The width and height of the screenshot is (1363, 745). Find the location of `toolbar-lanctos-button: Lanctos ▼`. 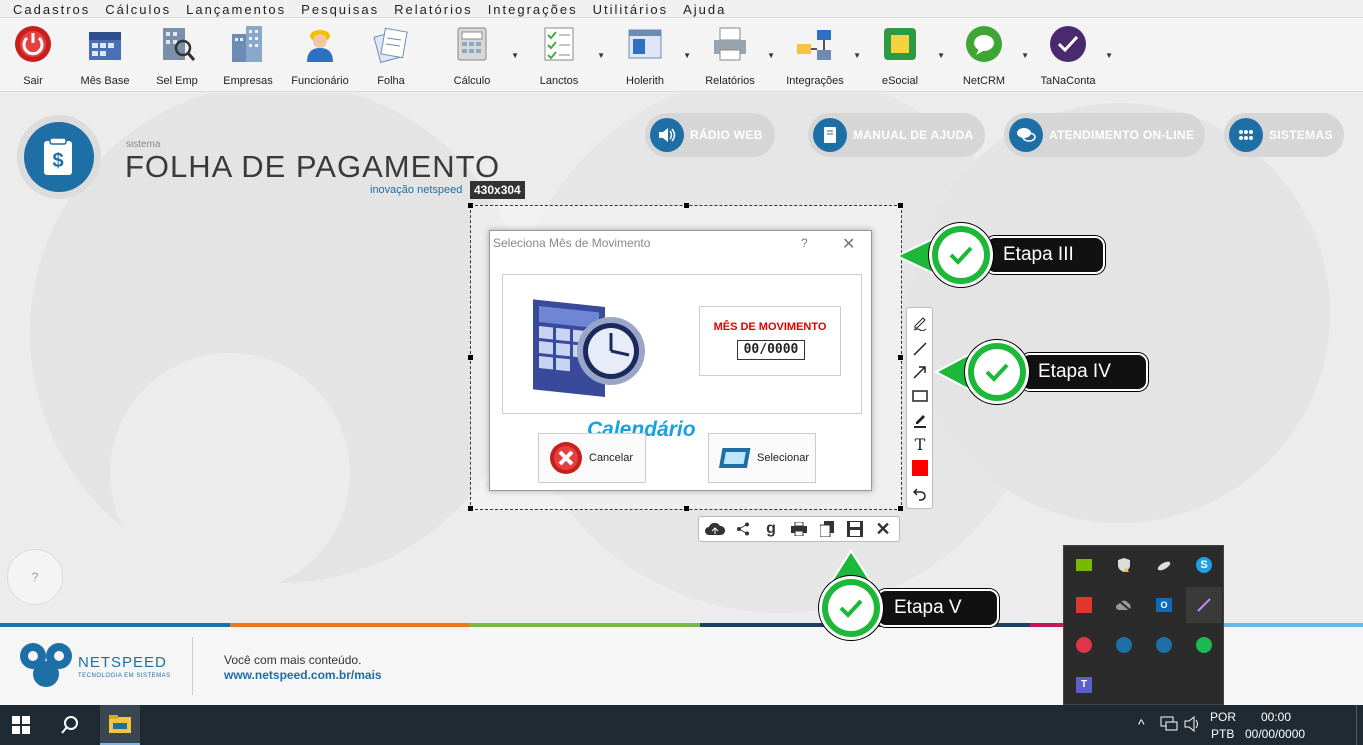

toolbar-lanctos-button: Lanctos ▼ is located at coordinates (560, 55).